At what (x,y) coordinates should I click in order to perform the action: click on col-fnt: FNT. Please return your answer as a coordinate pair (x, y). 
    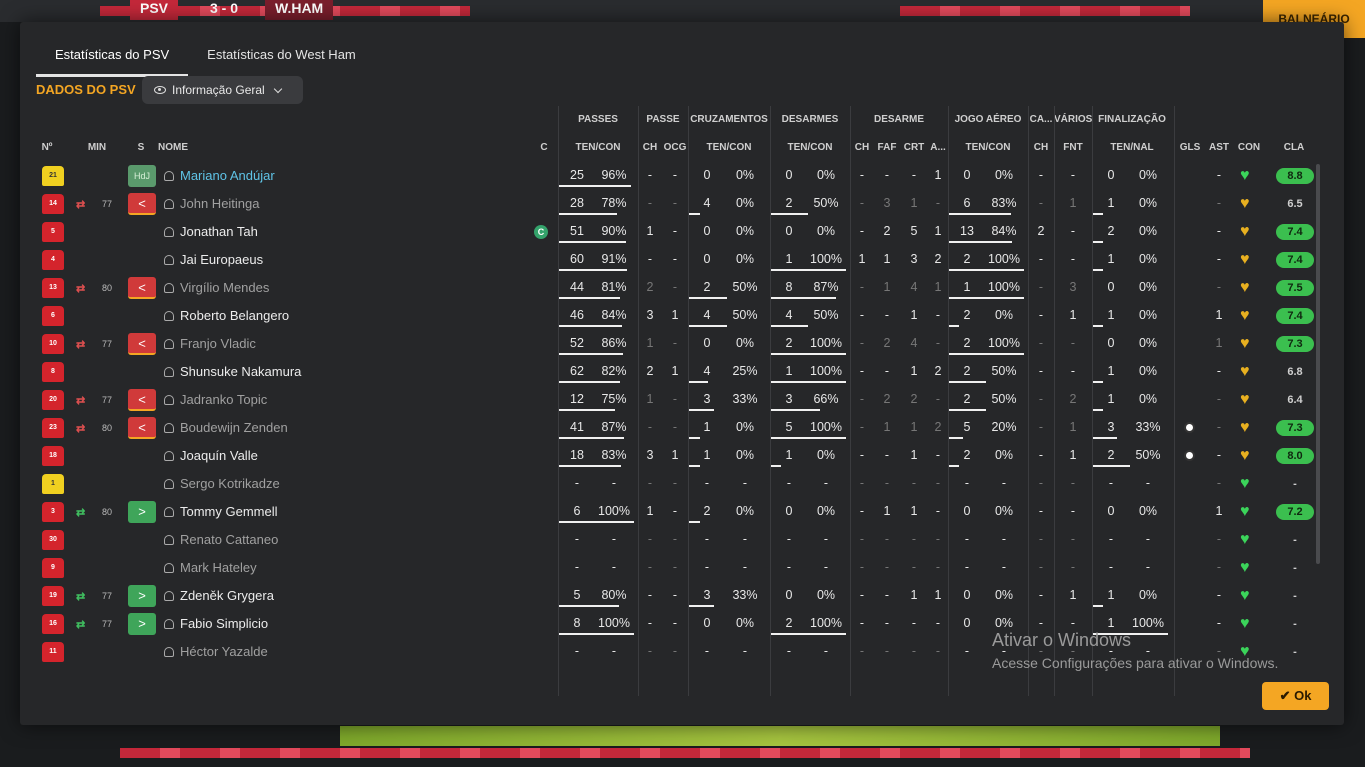
    Looking at the image, I should click on (1073, 147).